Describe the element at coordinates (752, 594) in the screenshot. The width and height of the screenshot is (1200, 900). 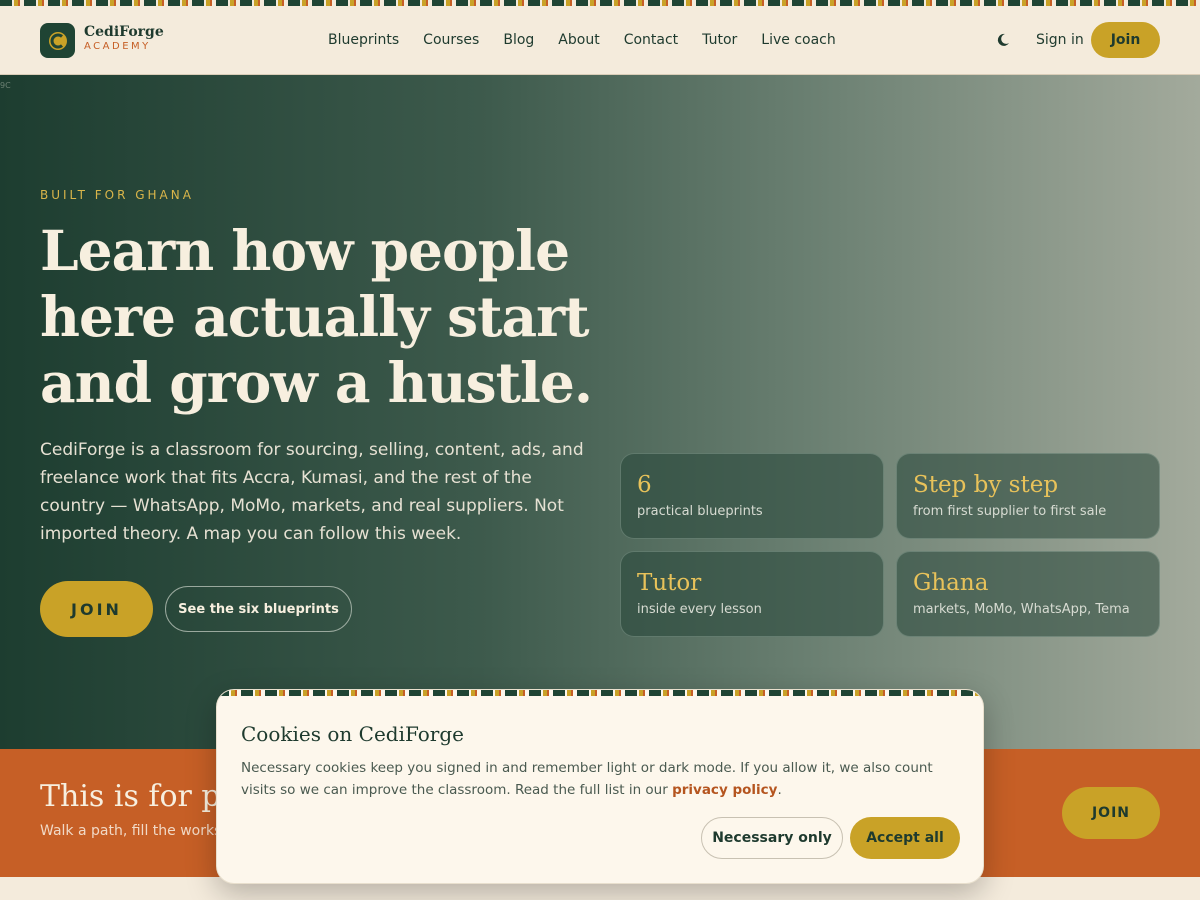
I see `stat-card-tutor: Tutor inside every lesson` at that location.